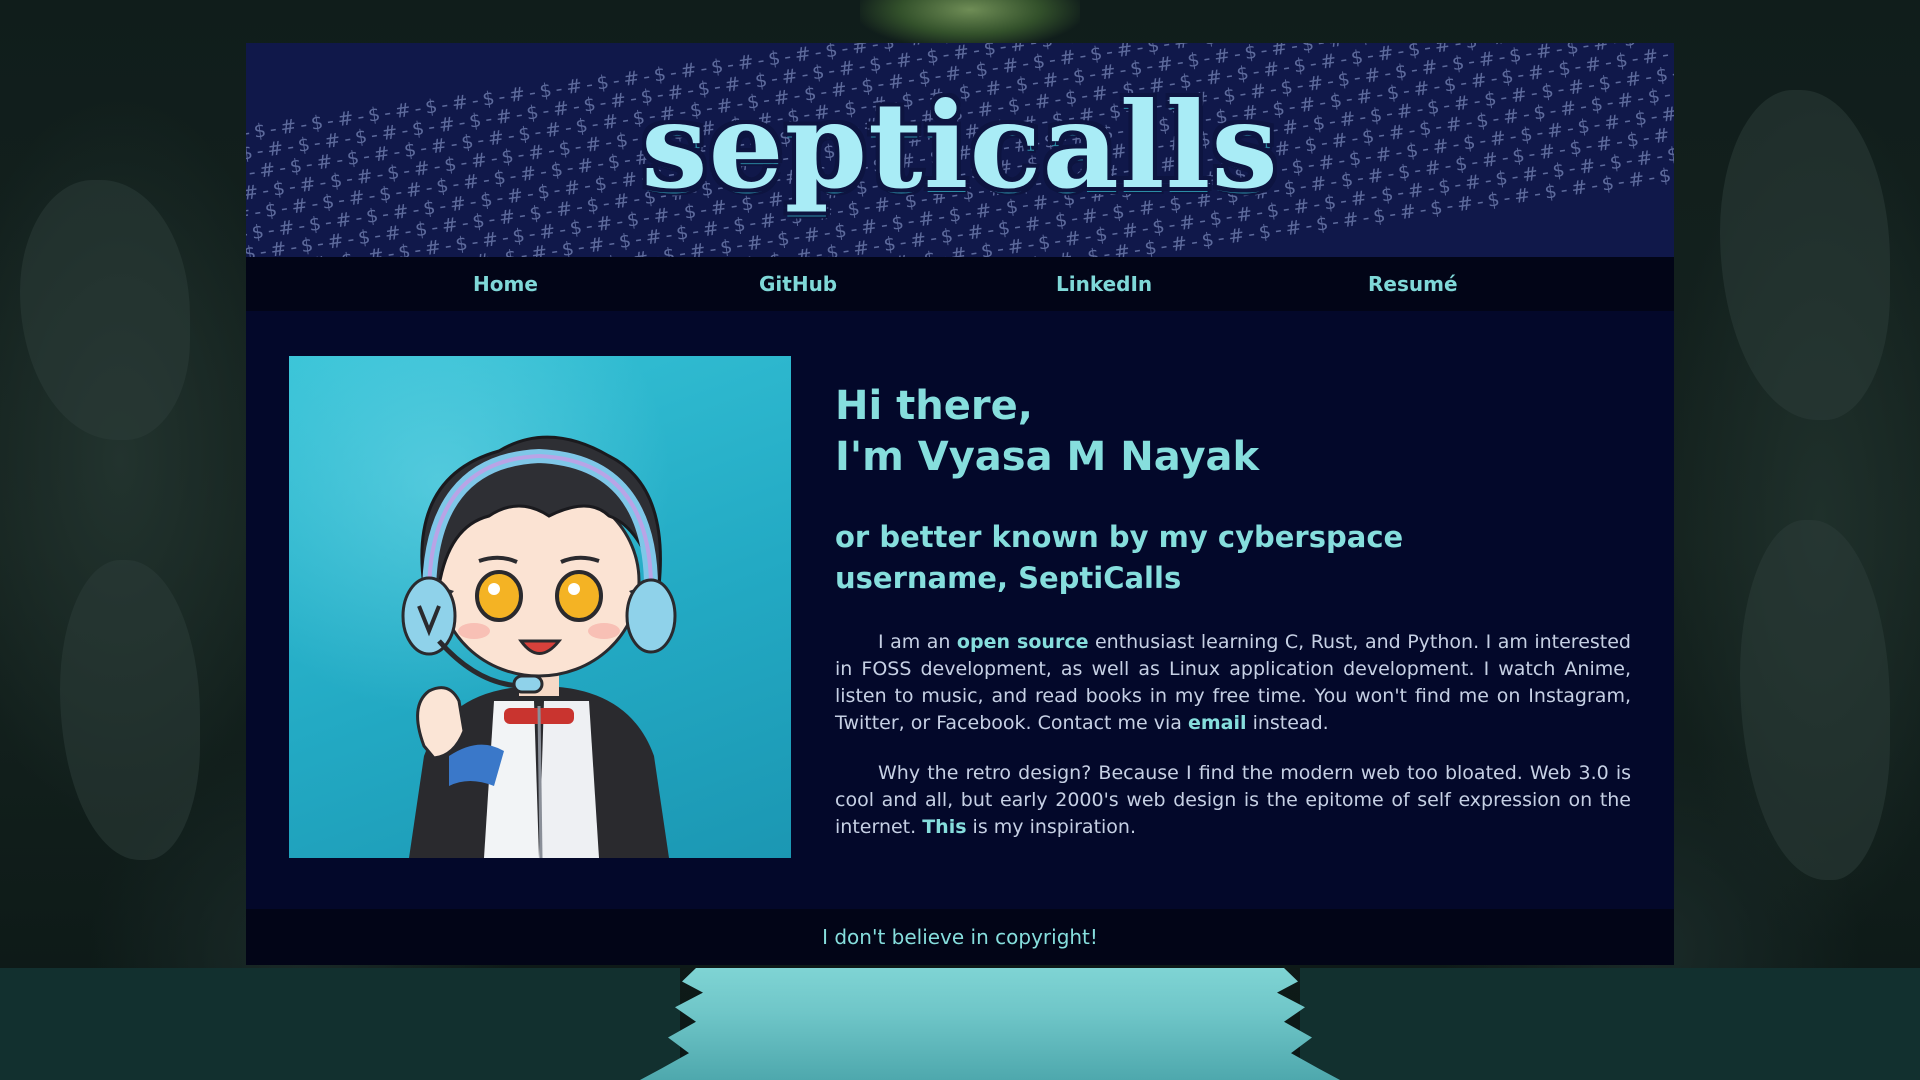 This screenshot has height=1080, width=1920. What do you see at coordinates (944, 827) in the screenshot?
I see `inspiration-link: This` at bounding box center [944, 827].